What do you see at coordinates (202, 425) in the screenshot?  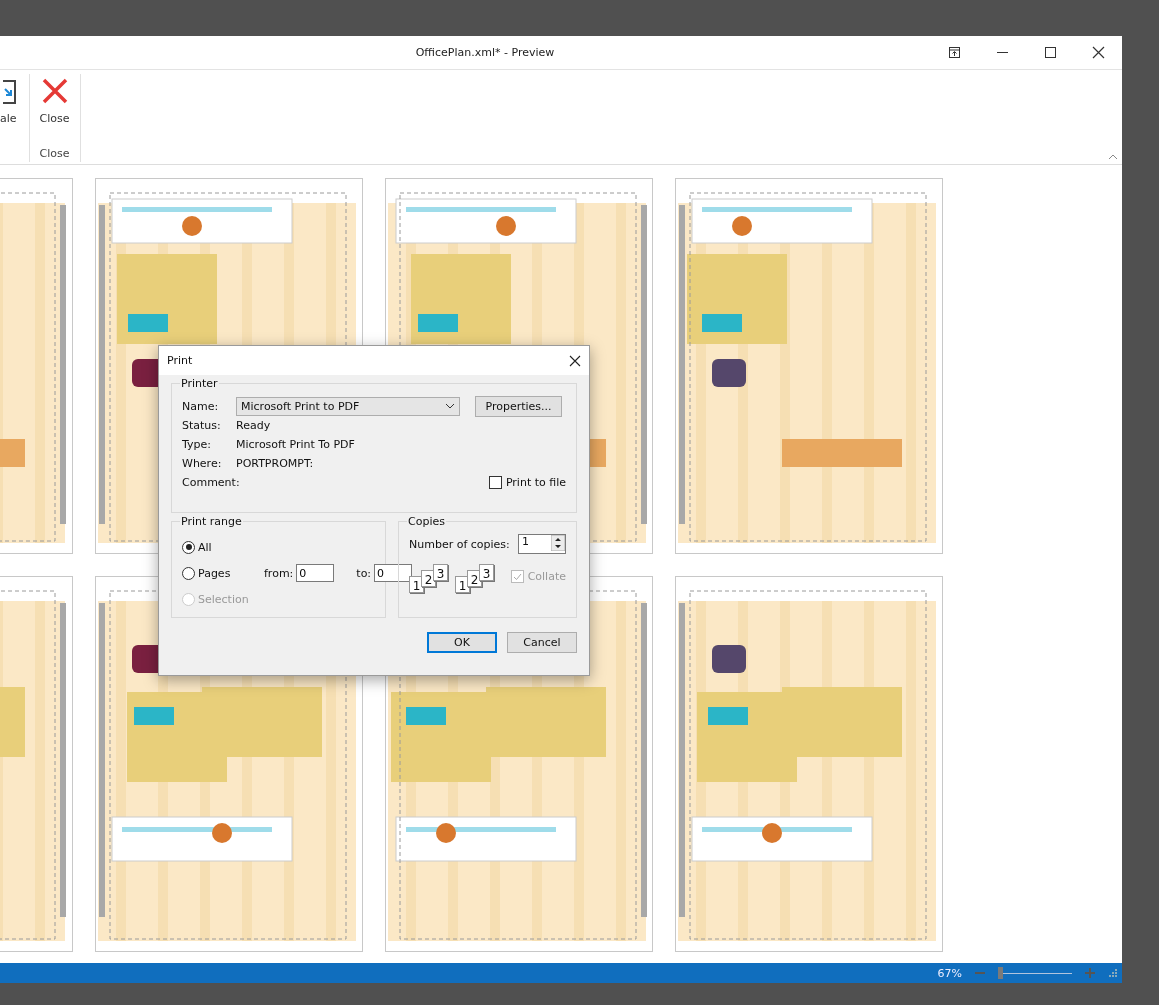 I see `field-label: Status:` at bounding box center [202, 425].